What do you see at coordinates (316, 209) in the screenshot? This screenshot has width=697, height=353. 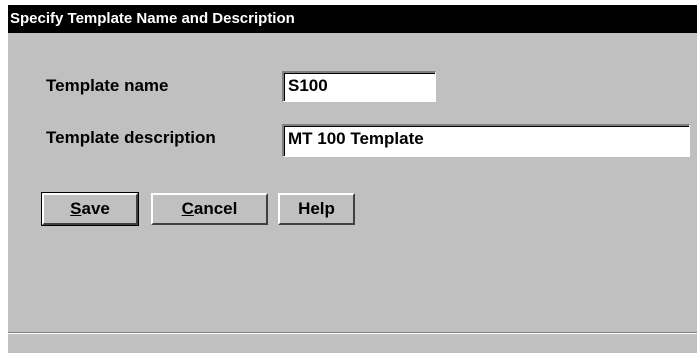 I see `help-button: Help` at bounding box center [316, 209].